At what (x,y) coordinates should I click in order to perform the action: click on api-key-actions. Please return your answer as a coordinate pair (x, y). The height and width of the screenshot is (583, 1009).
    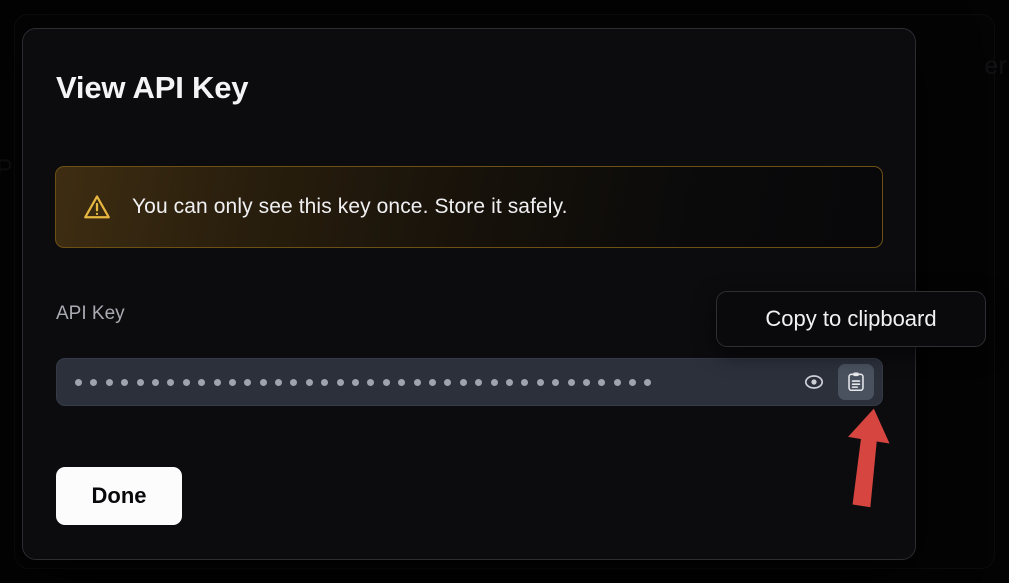
    Looking at the image, I should click on (835, 382).